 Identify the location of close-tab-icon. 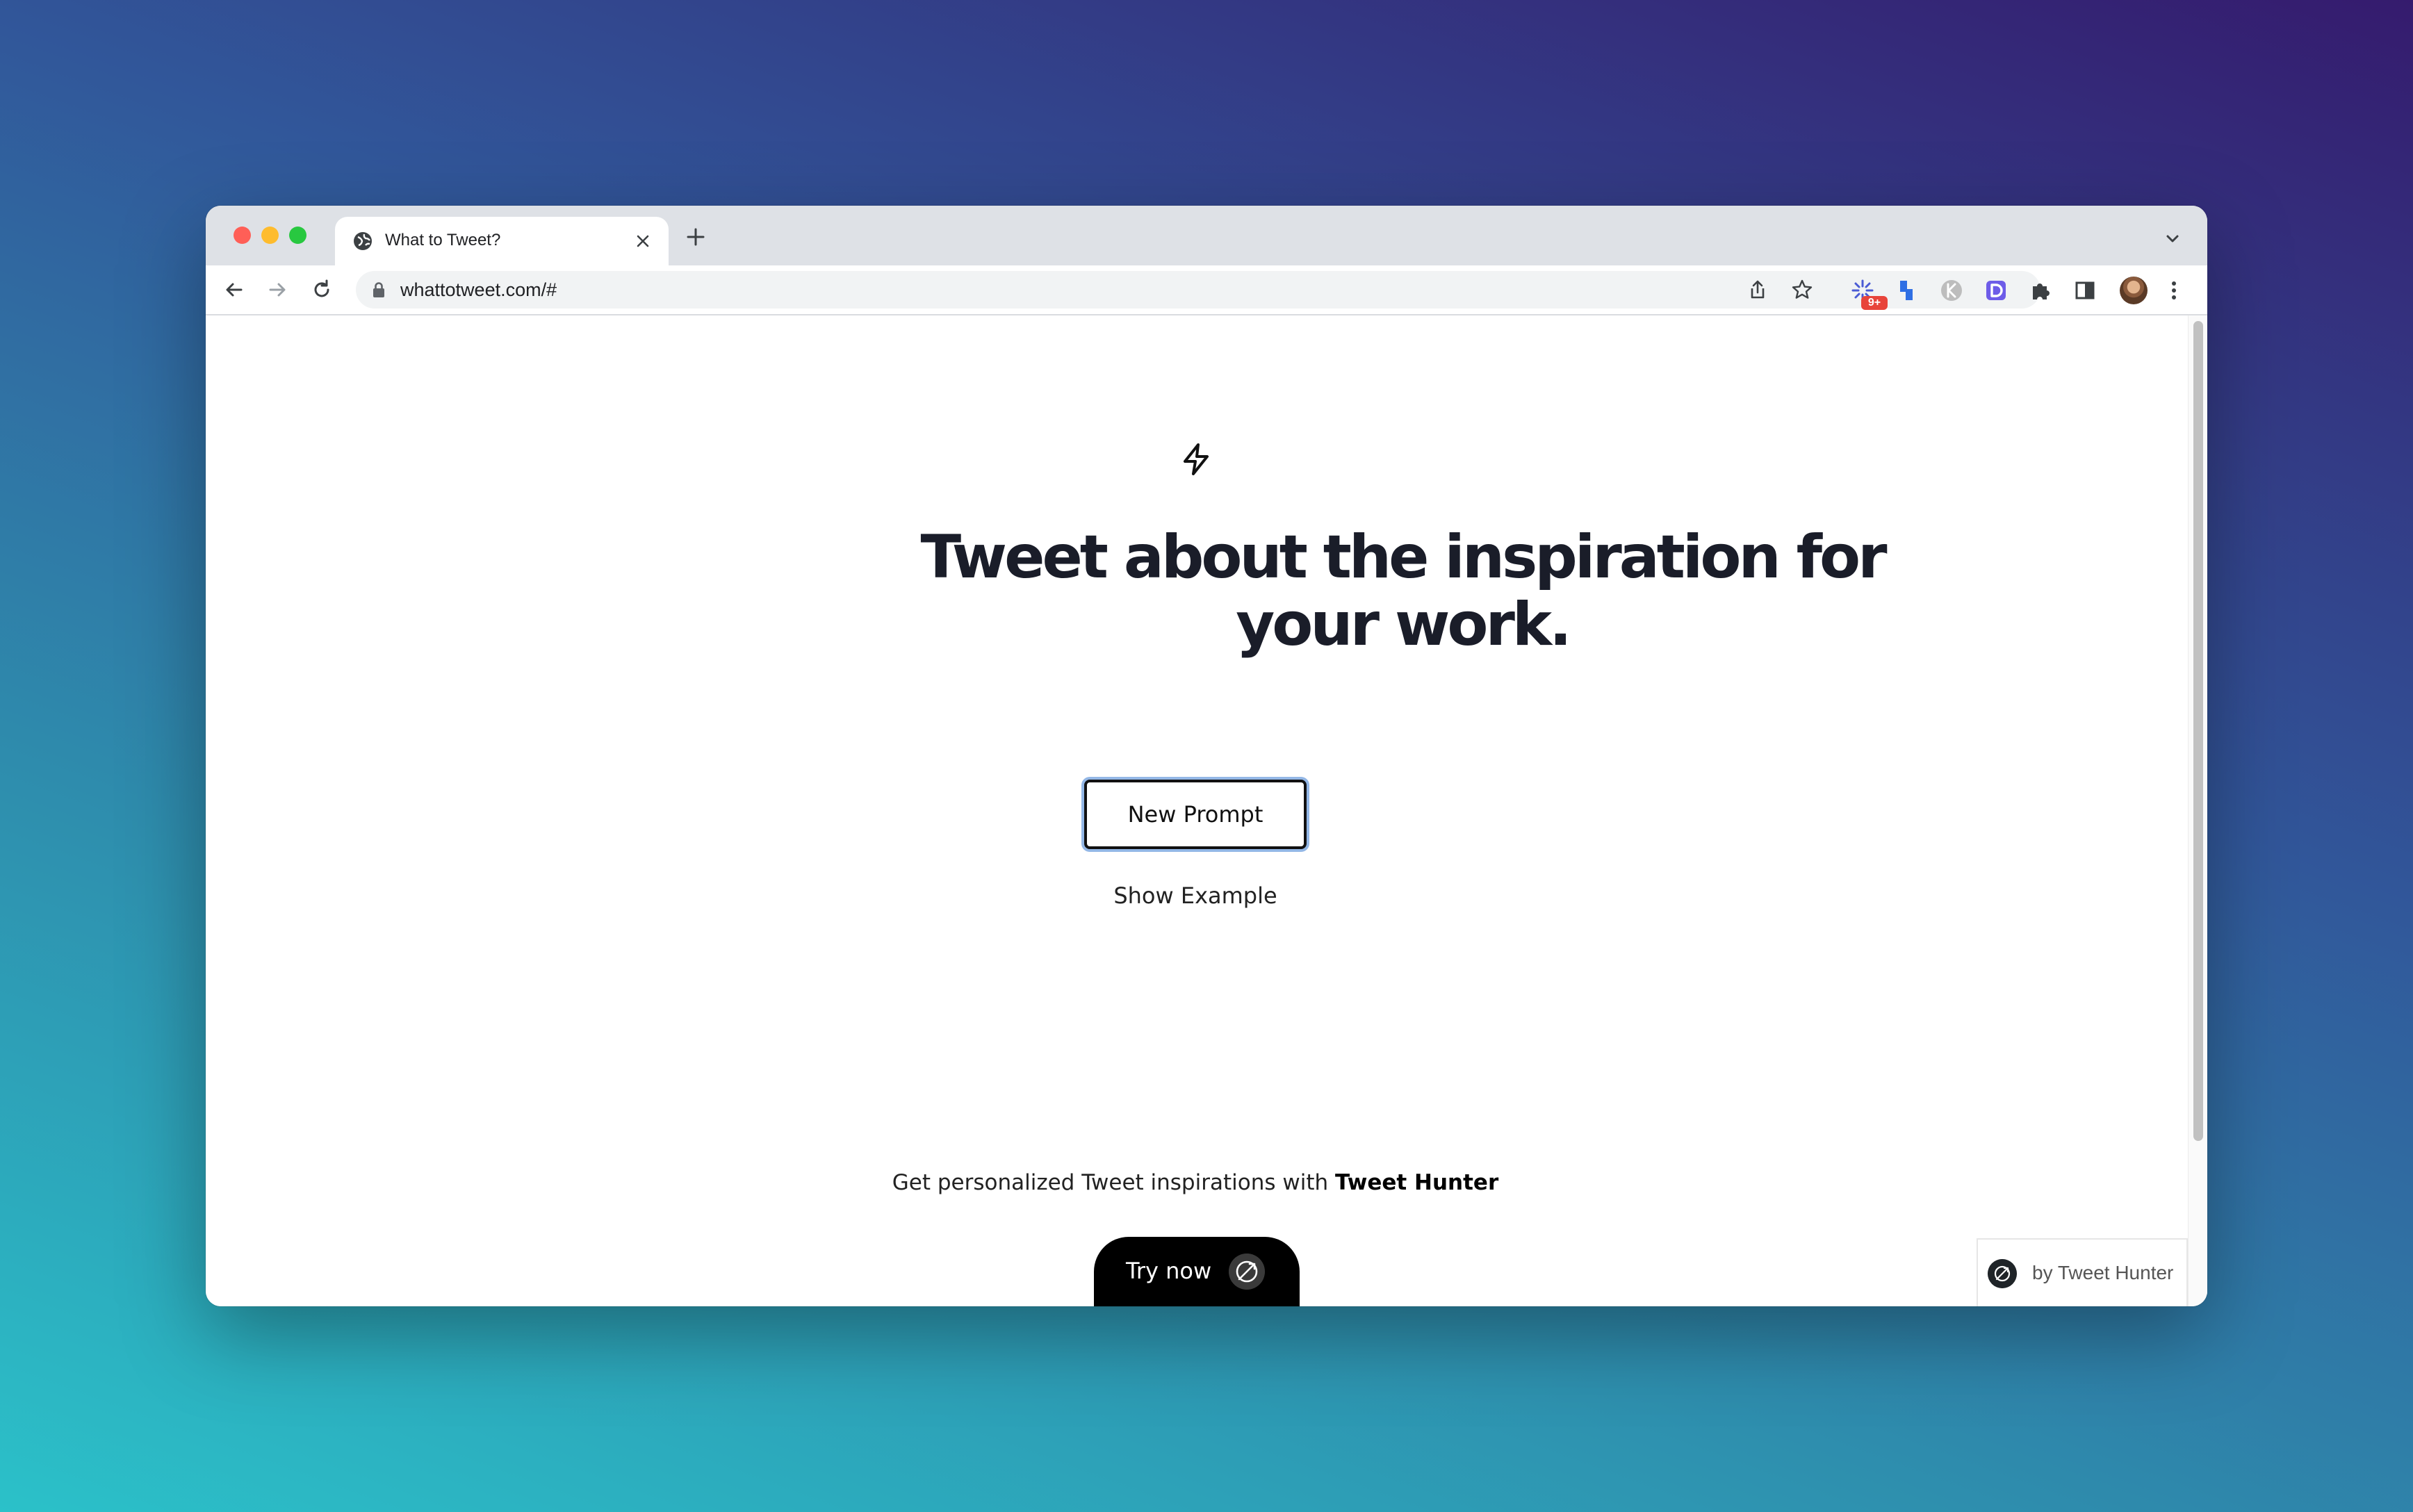
(642, 241).